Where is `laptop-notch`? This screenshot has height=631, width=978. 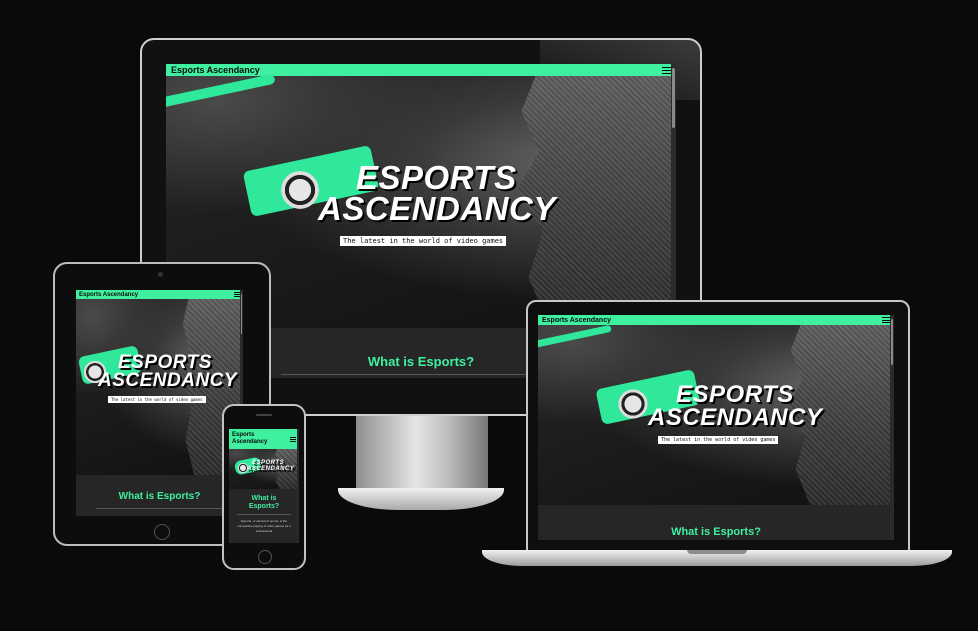
laptop-notch is located at coordinates (717, 552).